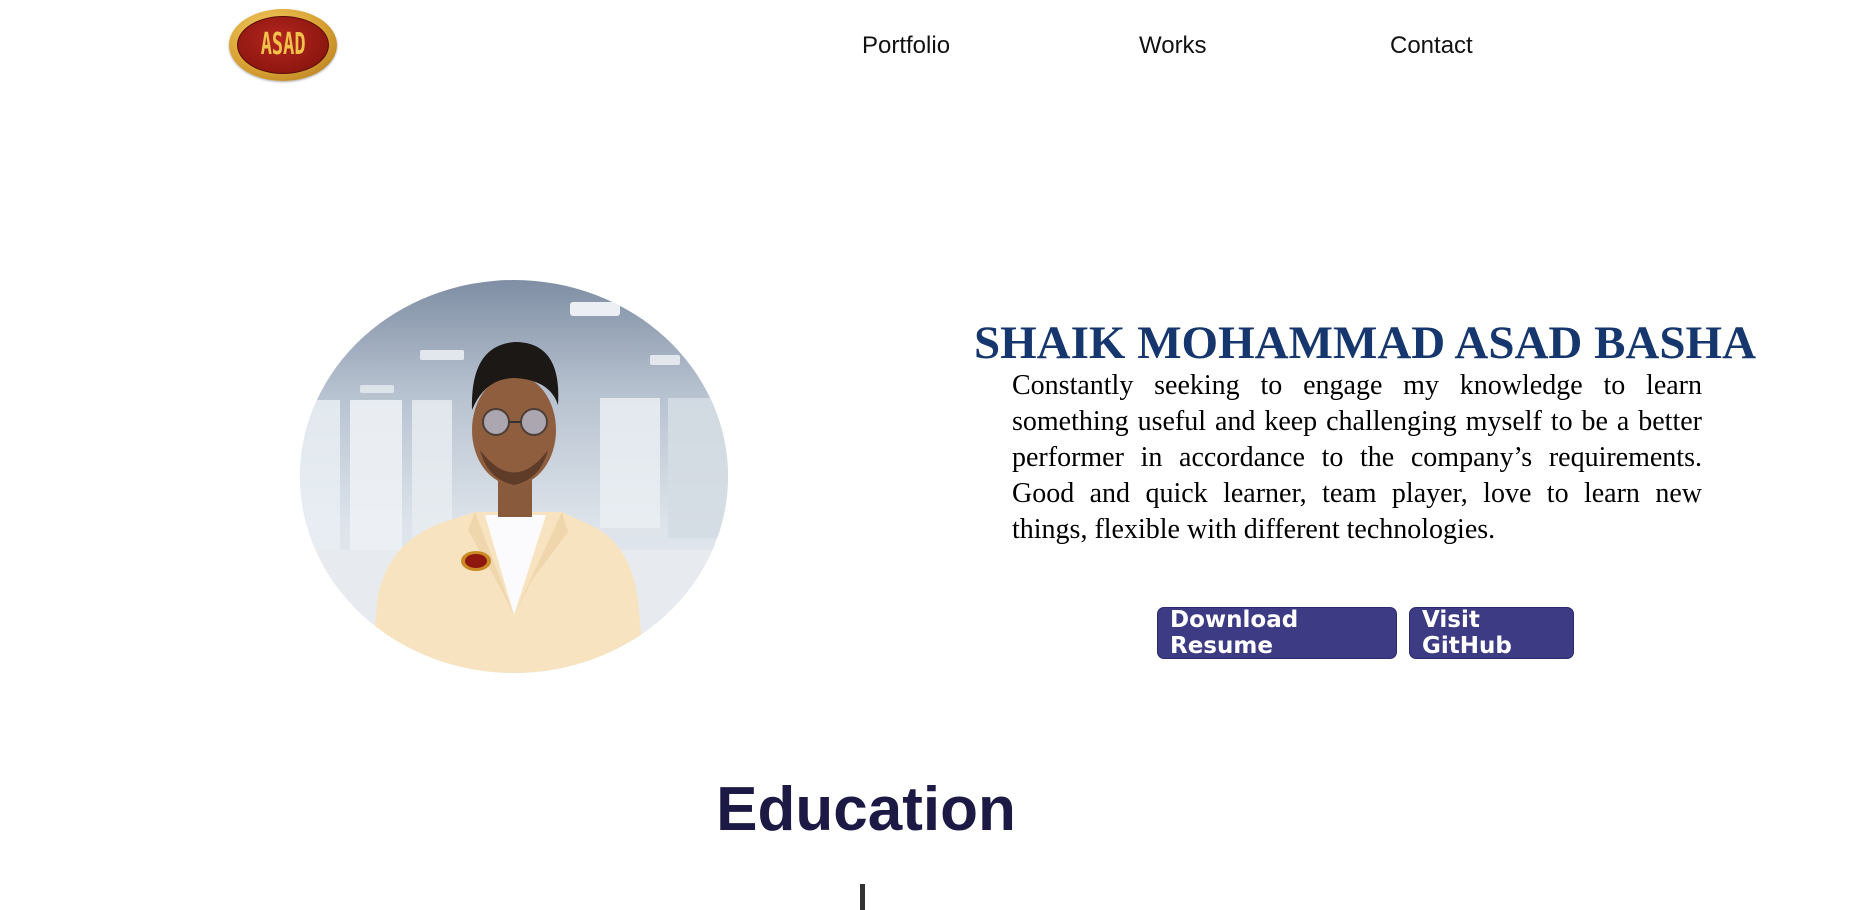 This screenshot has height=910, width=1873. What do you see at coordinates (866, 809) in the screenshot?
I see `education-heading: Education` at bounding box center [866, 809].